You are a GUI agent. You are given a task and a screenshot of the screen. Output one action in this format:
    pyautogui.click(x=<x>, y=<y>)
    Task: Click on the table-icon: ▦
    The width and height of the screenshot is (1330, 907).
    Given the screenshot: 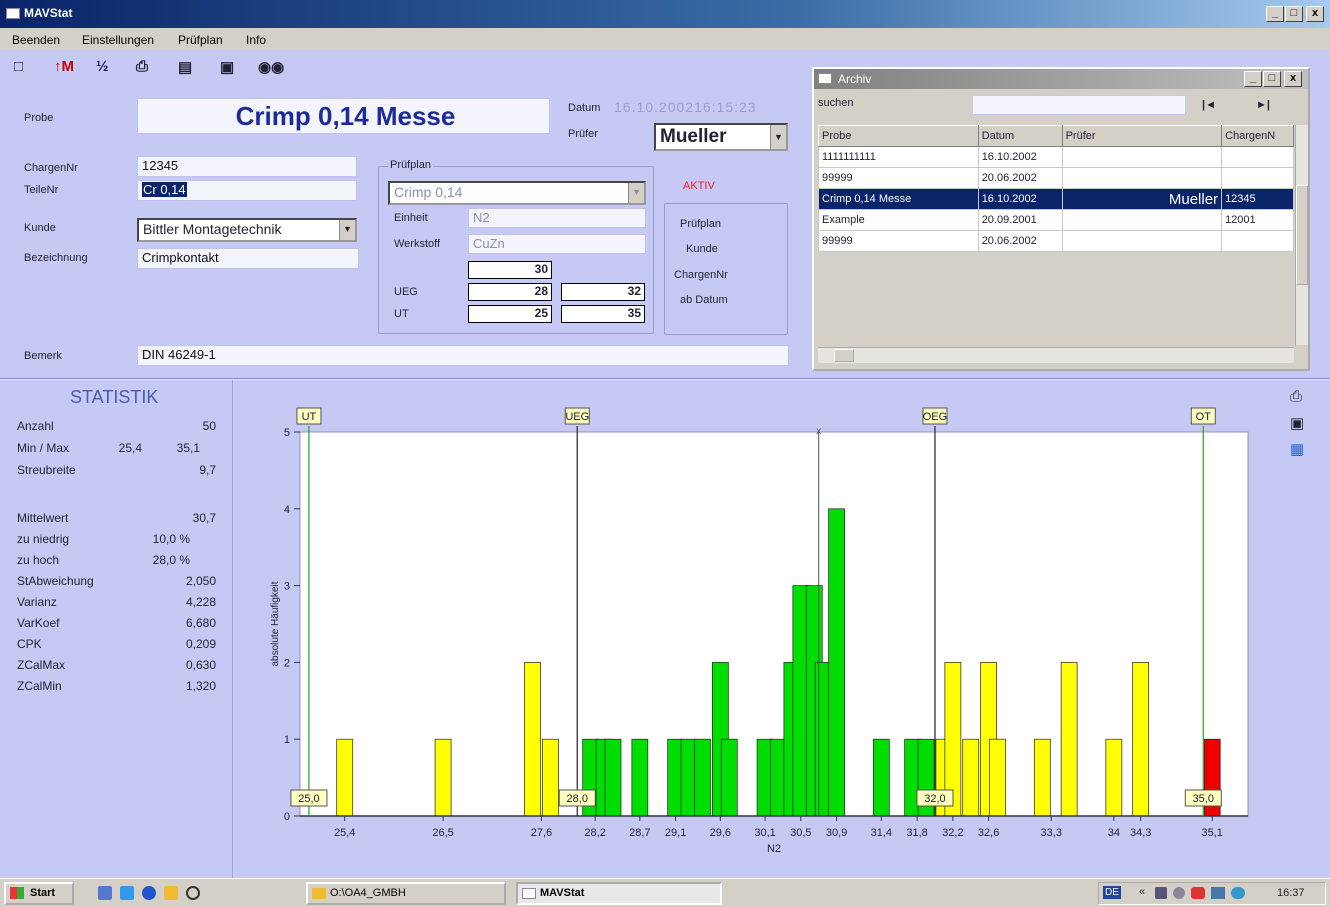 What is the action you would take?
    pyautogui.click(x=1297, y=449)
    